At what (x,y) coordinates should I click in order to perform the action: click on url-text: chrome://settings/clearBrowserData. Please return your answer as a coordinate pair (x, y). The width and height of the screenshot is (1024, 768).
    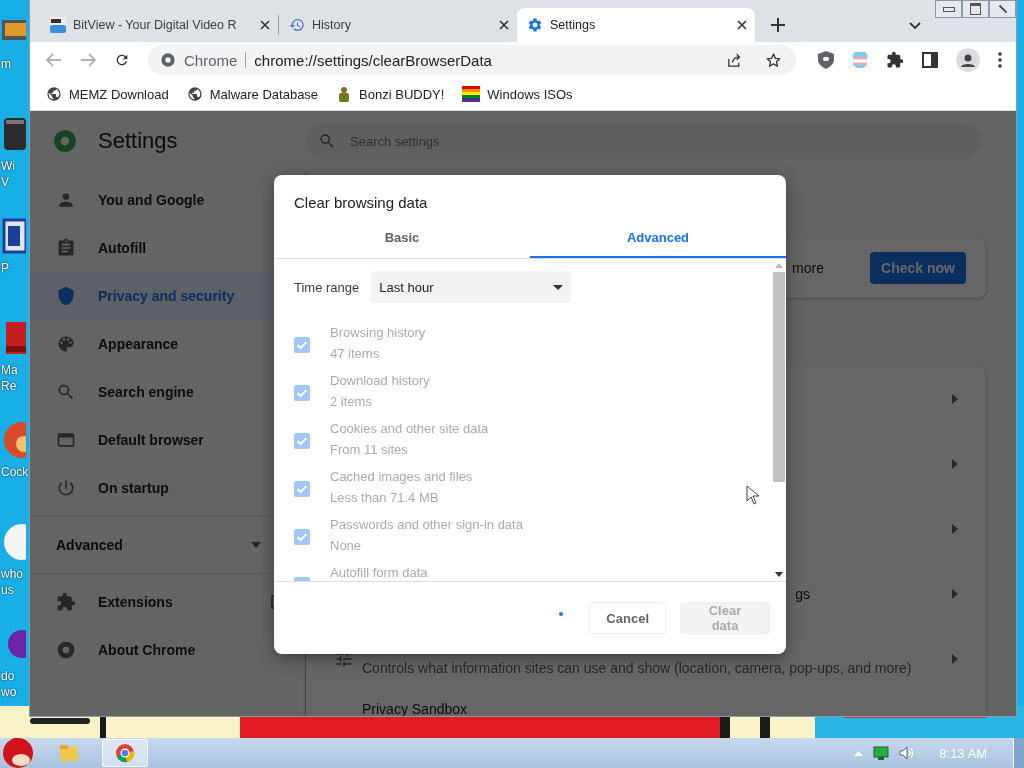
    Looking at the image, I should click on (373, 60).